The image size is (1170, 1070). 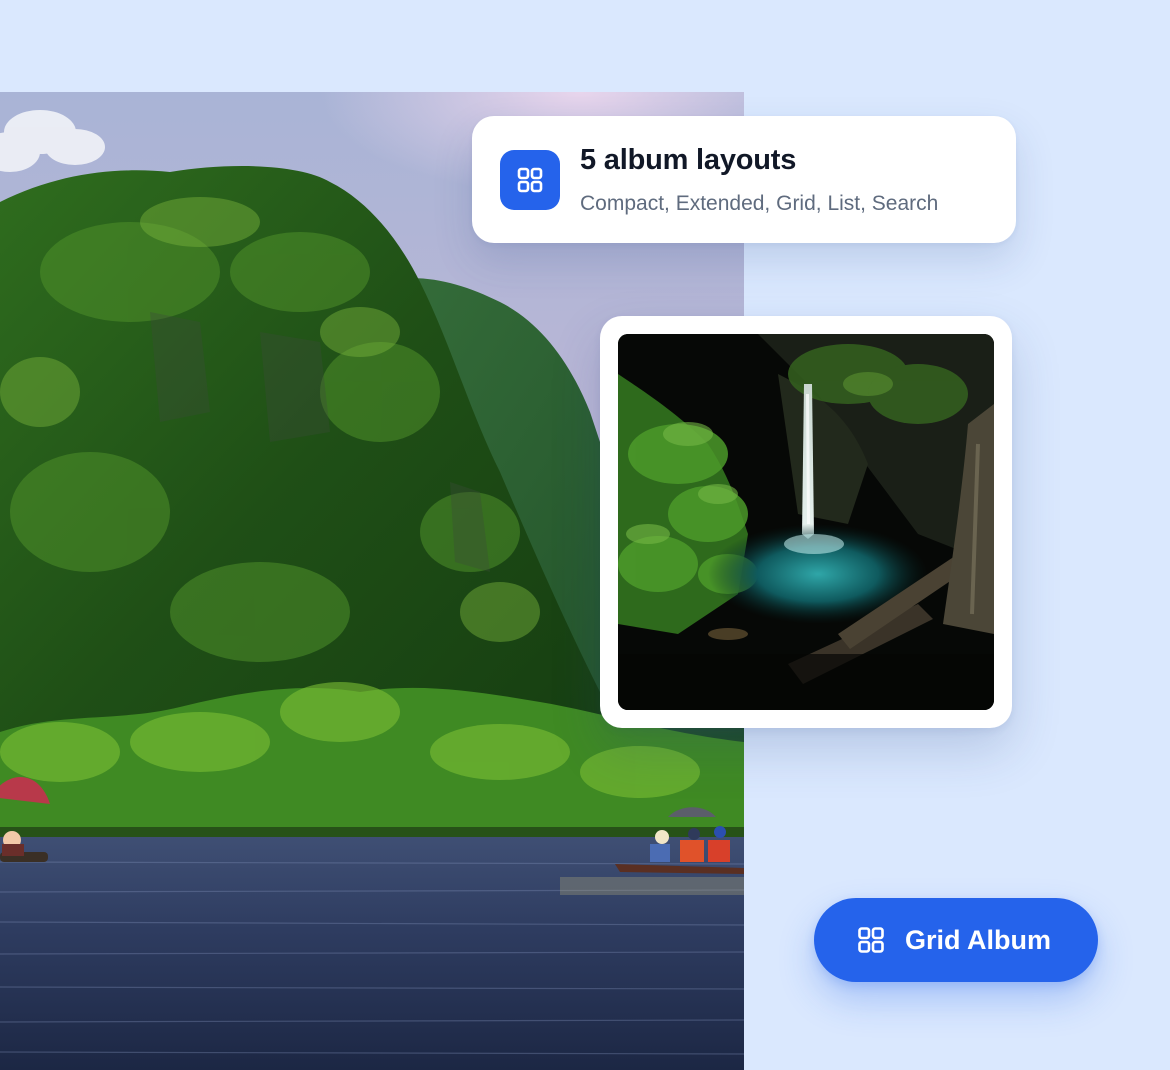 What do you see at coordinates (759, 203) in the screenshot?
I see `feature-subtitle: Compact, Extended, Grid, List, Search` at bounding box center [759, 203].